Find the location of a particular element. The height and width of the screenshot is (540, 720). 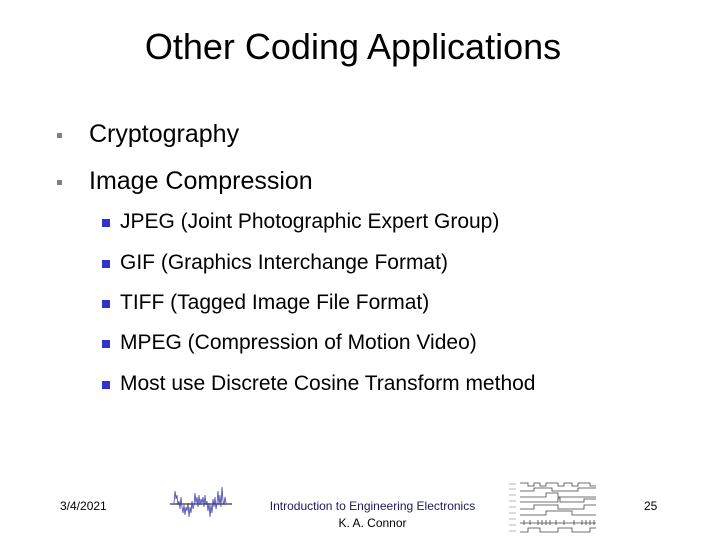

footer-author: K. A. Connor is located at coordinates (372, 523).